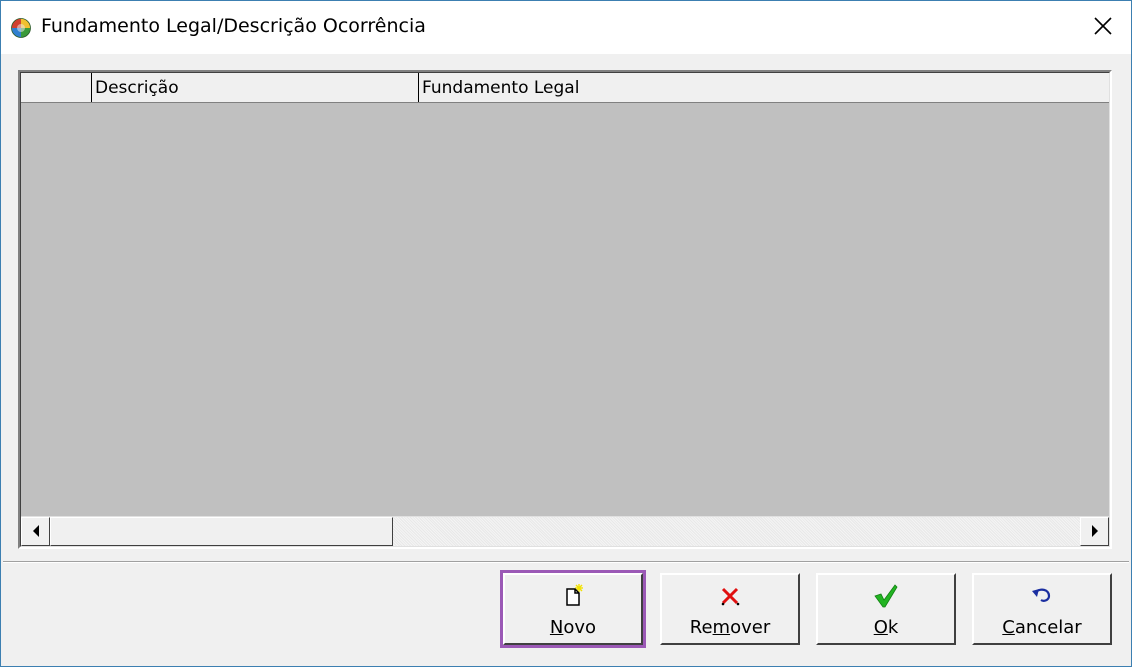 The height and width of the screenshot is (667, 1132). I want to click on cancelar-button: Cancelar, so click(1042, 609).